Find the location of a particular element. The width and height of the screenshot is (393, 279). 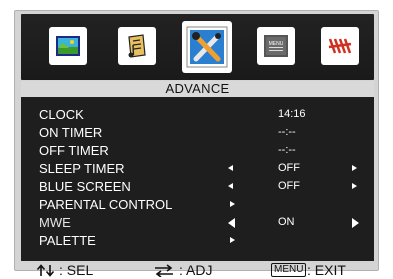

tab-advance is located at coordinates (207, 47).